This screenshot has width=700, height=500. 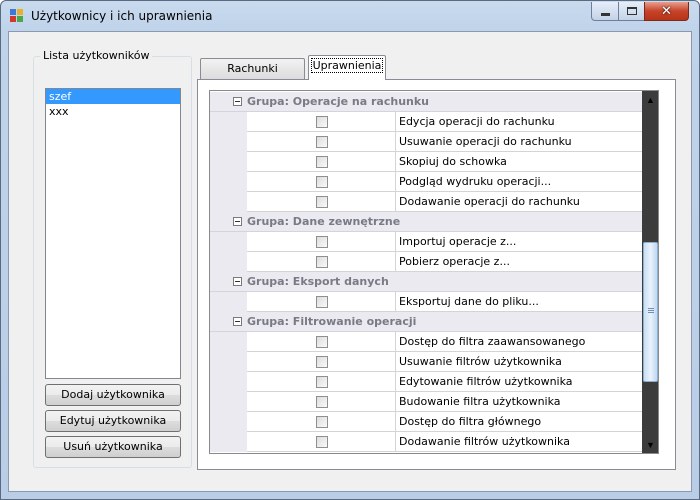 What do you see at coordinates (519, 122) in the screenshot?
I see `permission-label: Edycja operacji do rachunku` at bounding box center [519, 122].